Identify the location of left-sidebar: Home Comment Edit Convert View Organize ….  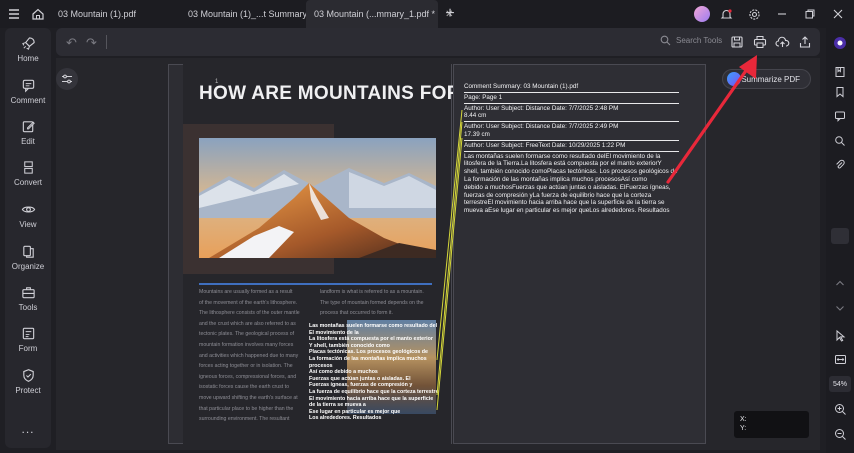
(28, 238).